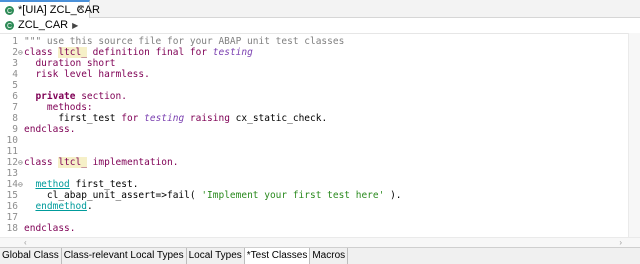 Image resolution: width=640 pixels, height=264 pixels. What do you see at coordinates (12, 162) in the screenshot?
I see `line-number: 12` at bounding box center [12, 162].